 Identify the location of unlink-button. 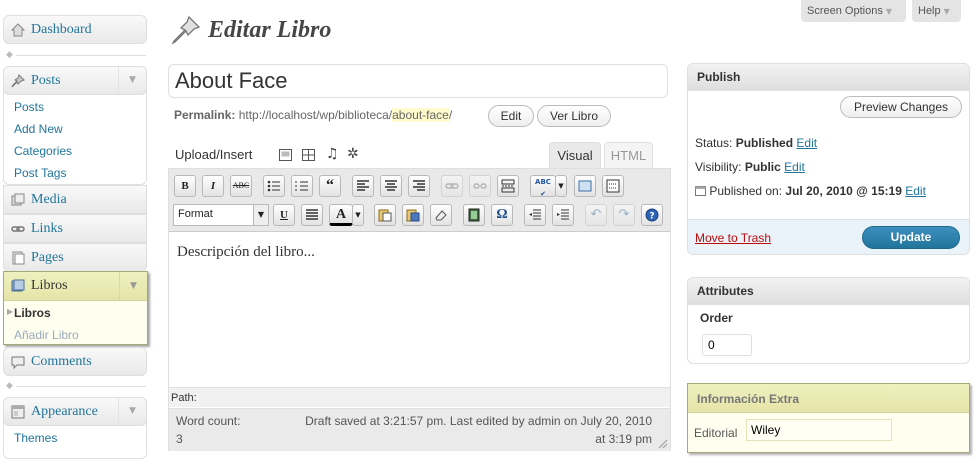
(480, 186).